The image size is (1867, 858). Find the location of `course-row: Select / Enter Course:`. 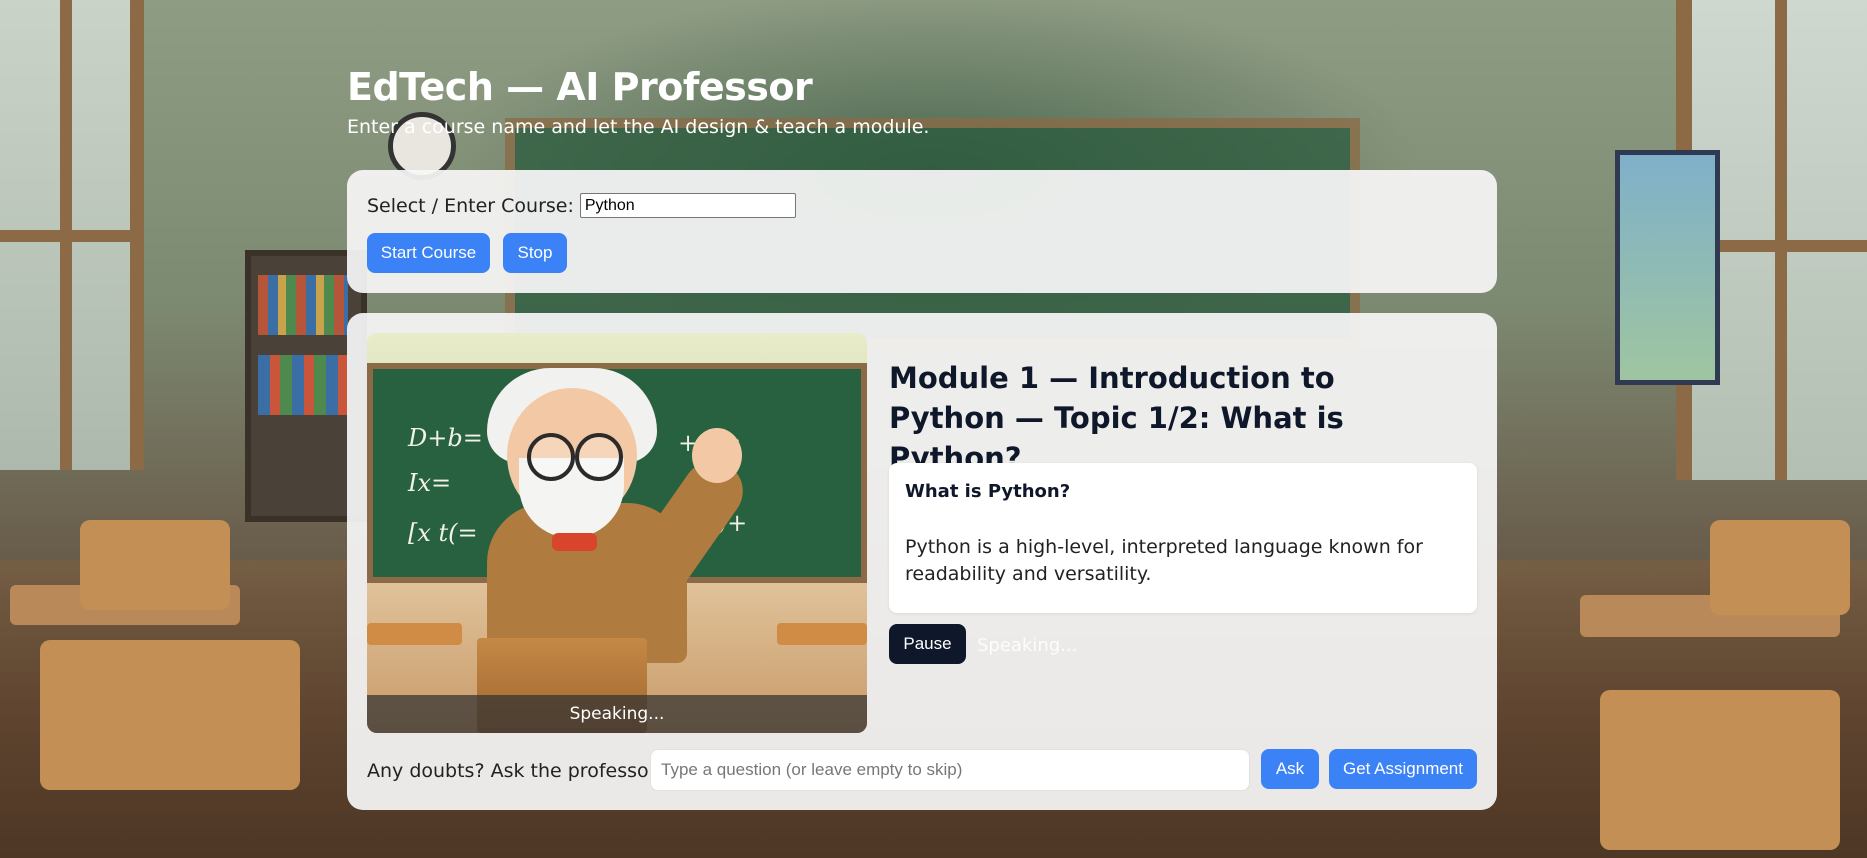

course-row: Select / Enter Course: is located at coordinates (581, 205).